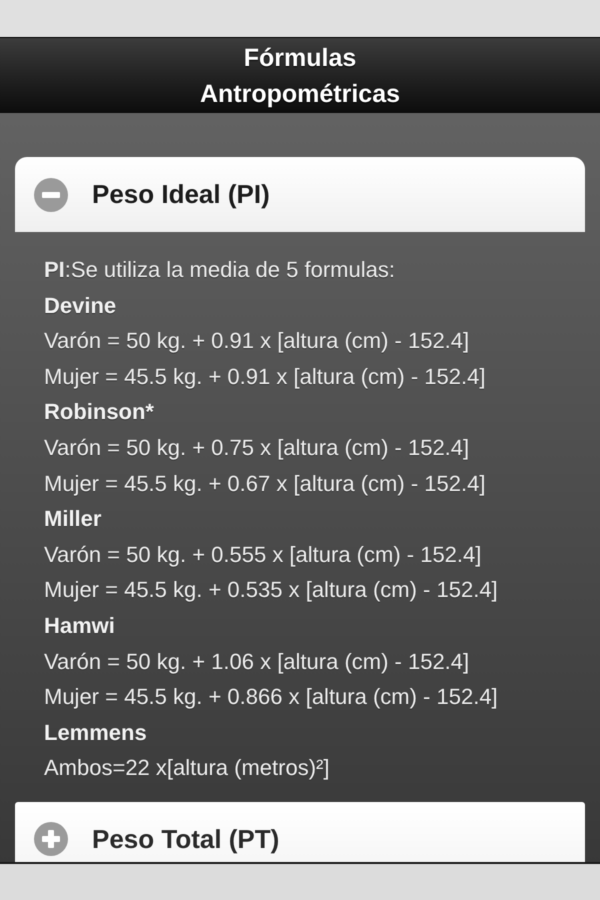 Image resolution: width=600 pixels, height=900 pixels. What do you see at coordinates (257, 448) in the screenshot?
I see `formula-line: Varón = 50 kg. + 0.75 x [altura (cm) - 152.4]` at bounding box center [257, 448].